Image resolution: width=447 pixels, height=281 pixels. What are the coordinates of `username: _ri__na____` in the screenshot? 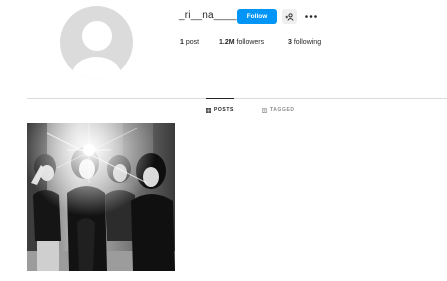 It's located at (208, 15).